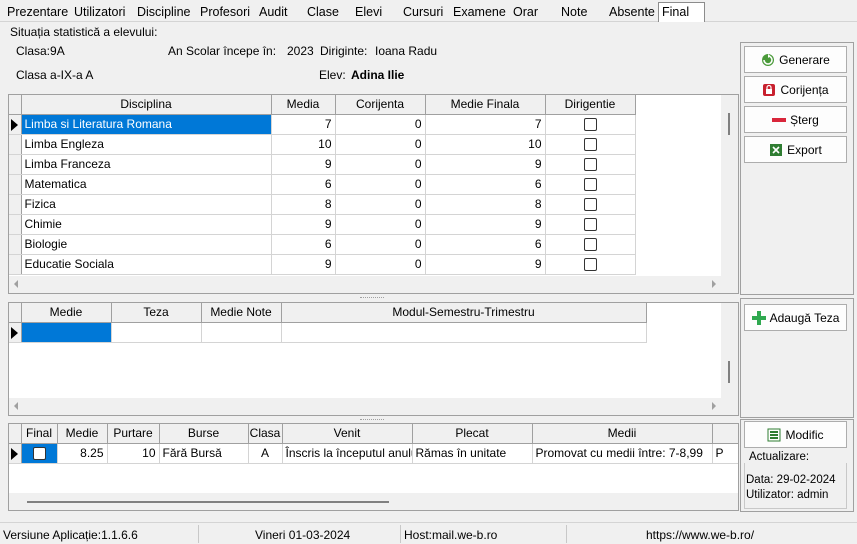  I want to click on table-row: Limba Franceza 9 0 9, so click(322, 164).